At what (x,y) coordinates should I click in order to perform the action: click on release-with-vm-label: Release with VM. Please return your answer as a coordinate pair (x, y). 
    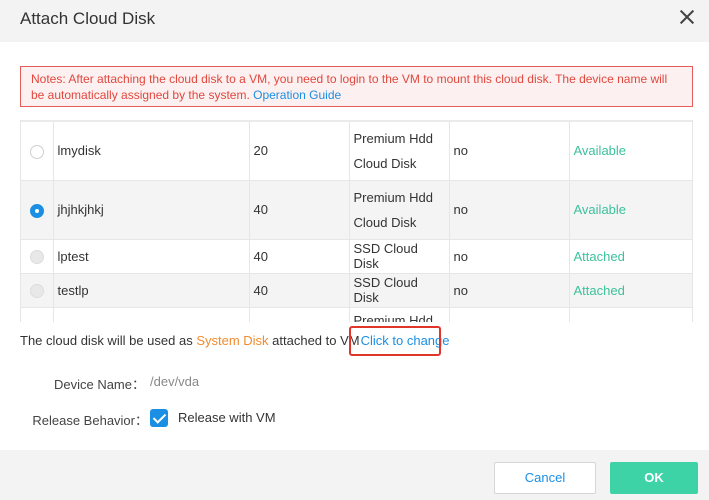
    Looking at the image, I should click on (227, 417).